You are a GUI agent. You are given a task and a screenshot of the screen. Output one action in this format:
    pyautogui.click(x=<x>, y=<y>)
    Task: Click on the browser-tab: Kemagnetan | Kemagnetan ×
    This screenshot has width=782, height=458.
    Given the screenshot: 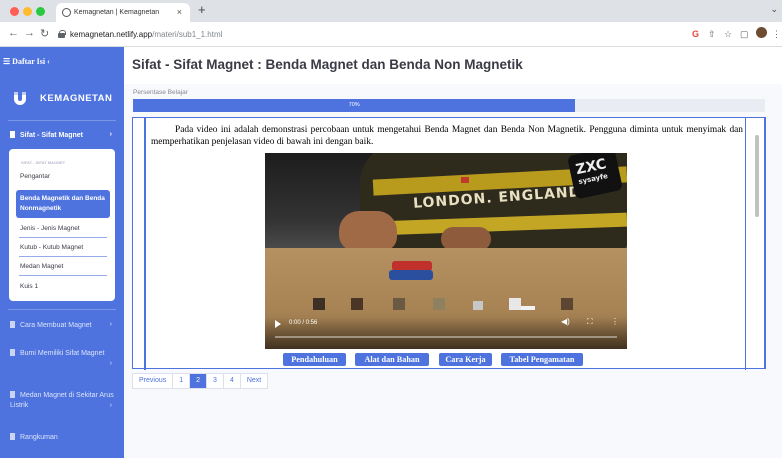 What is the action you would take?
    pyautogui.click(x=123, y=12)
    